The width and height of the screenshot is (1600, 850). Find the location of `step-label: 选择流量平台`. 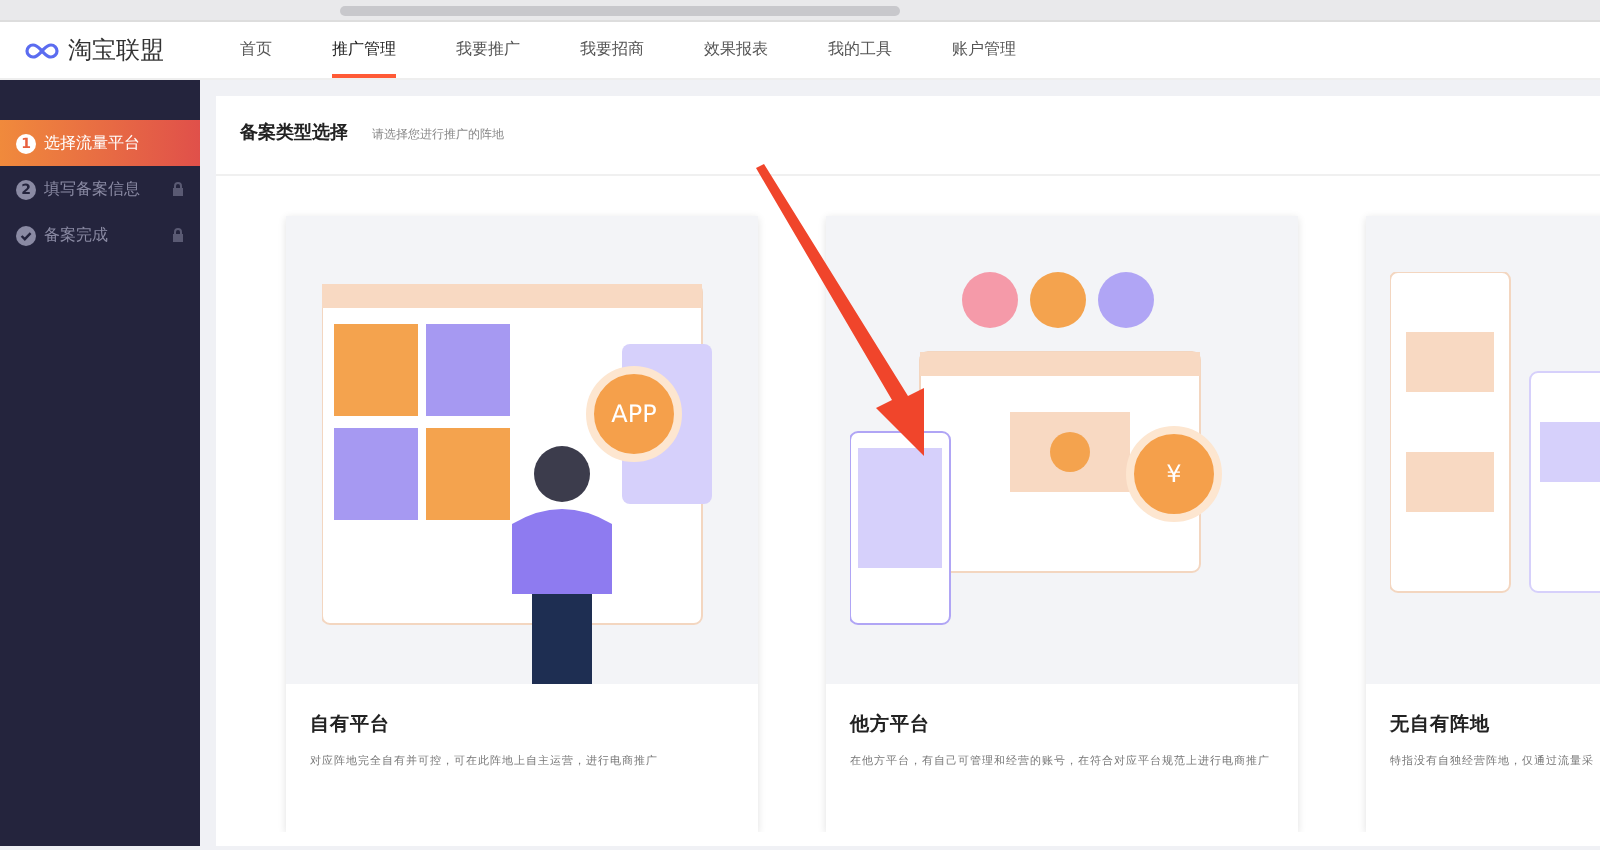

step-label: 选择流量平台 is located at coordinates (93, 143).